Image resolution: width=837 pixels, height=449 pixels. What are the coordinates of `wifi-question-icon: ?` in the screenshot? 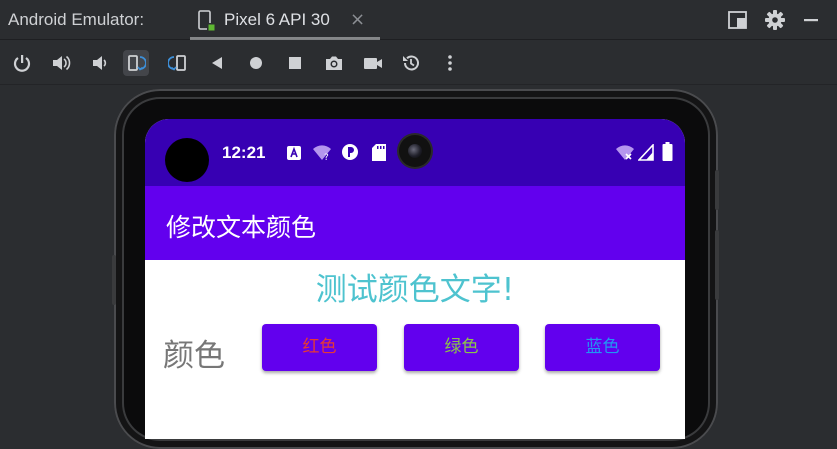 It's located at (322, 153).